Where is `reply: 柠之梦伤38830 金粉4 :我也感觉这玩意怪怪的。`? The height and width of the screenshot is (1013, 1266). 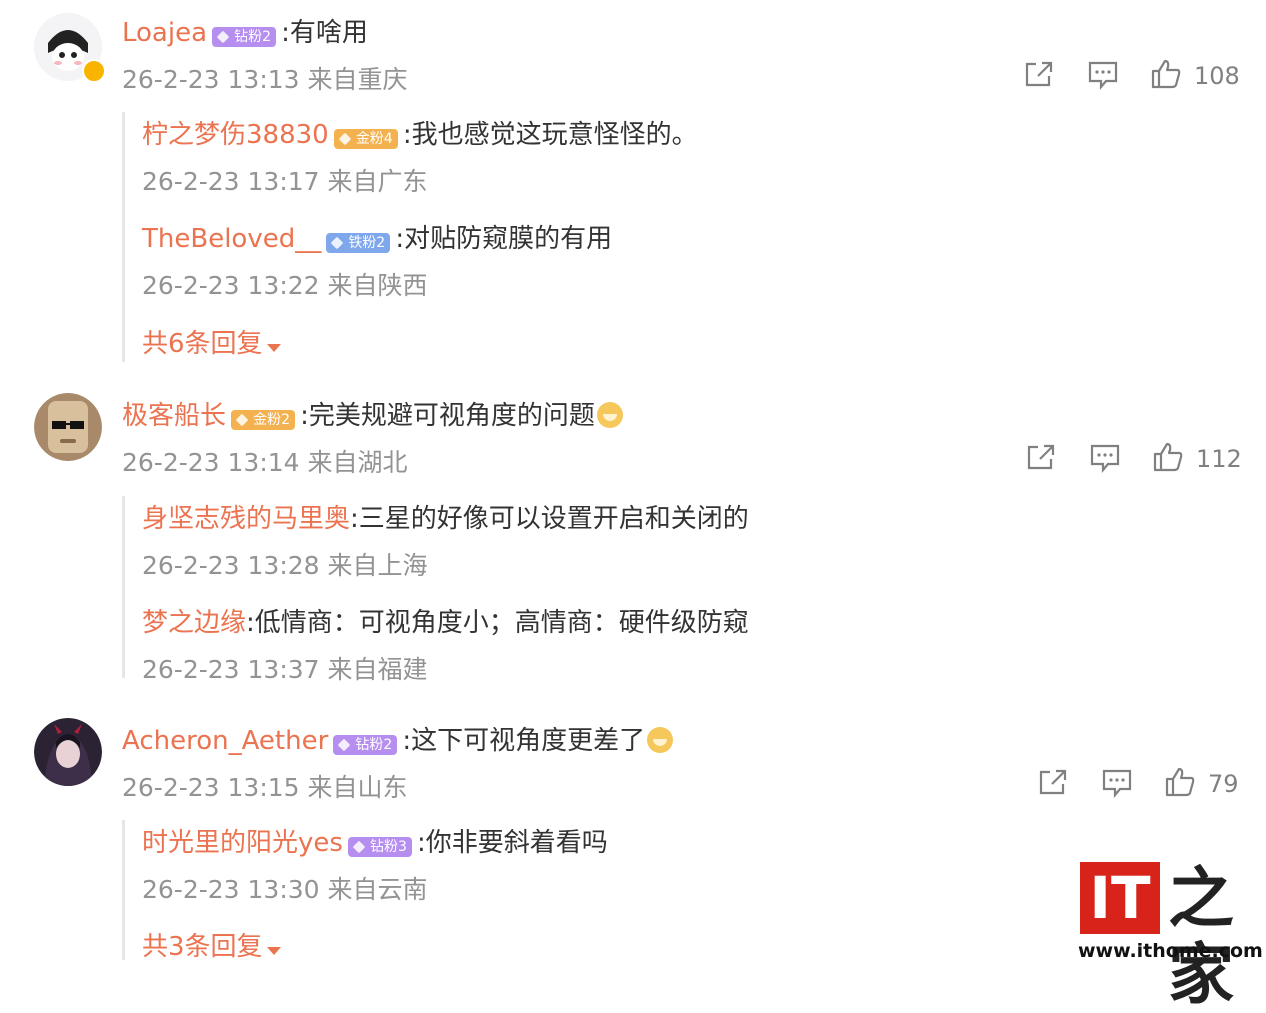
reply: 柠之梦伤38830 金粉4 :我也感觉这玩意怪怪的。 is located at coordinates (420, 132).